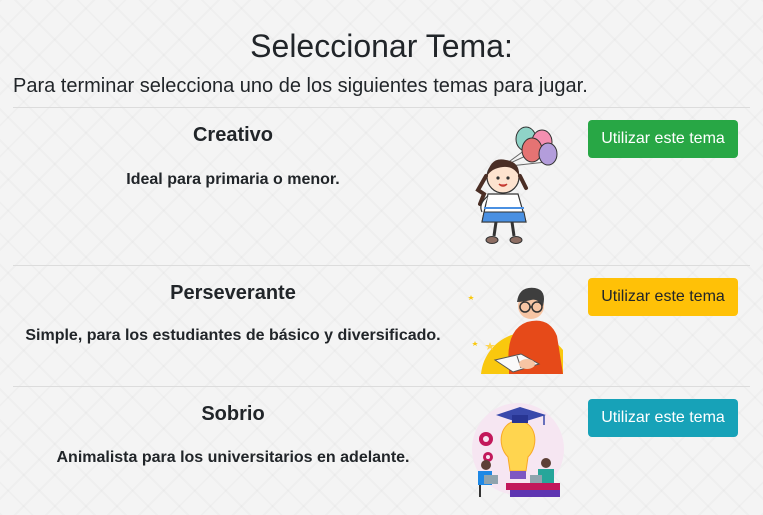 The height and width of the screenshot is (515, 763). What do you see at coordinates (516, 185) in the screenshot?
I see `girl-with-balloons-icon` at bounding box center [516, 185].